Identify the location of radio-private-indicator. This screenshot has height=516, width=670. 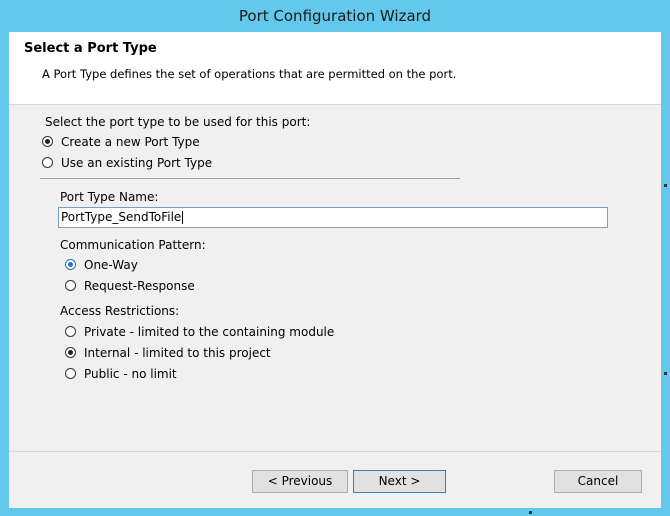
(70, 331).